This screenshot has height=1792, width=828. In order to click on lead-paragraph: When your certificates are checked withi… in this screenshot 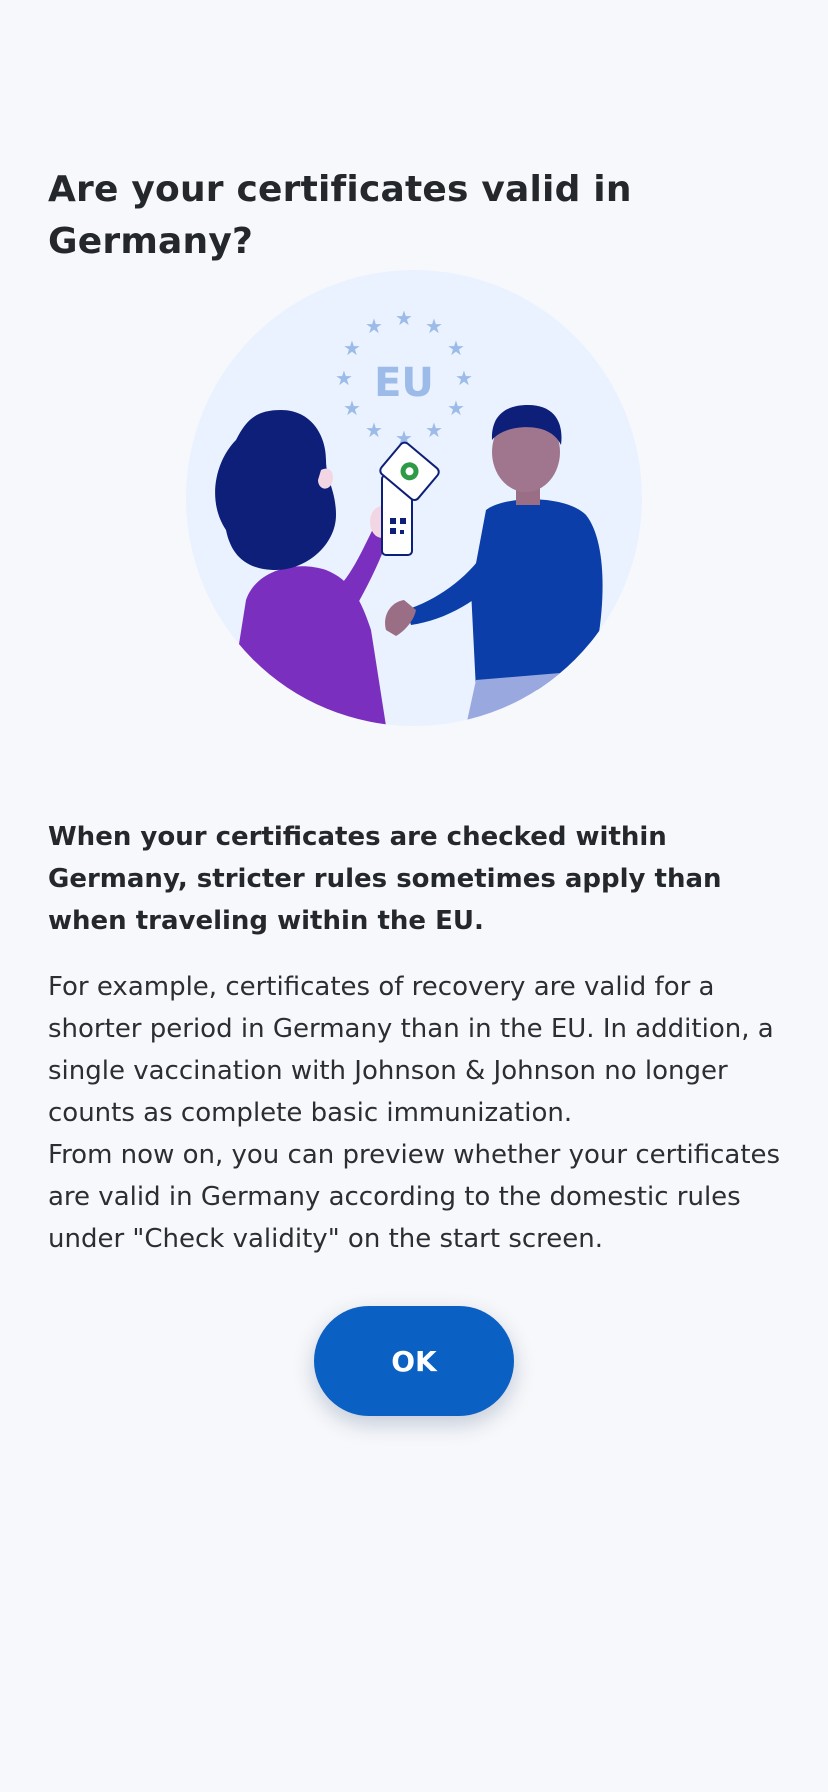, I will do `click(385, 879)`.